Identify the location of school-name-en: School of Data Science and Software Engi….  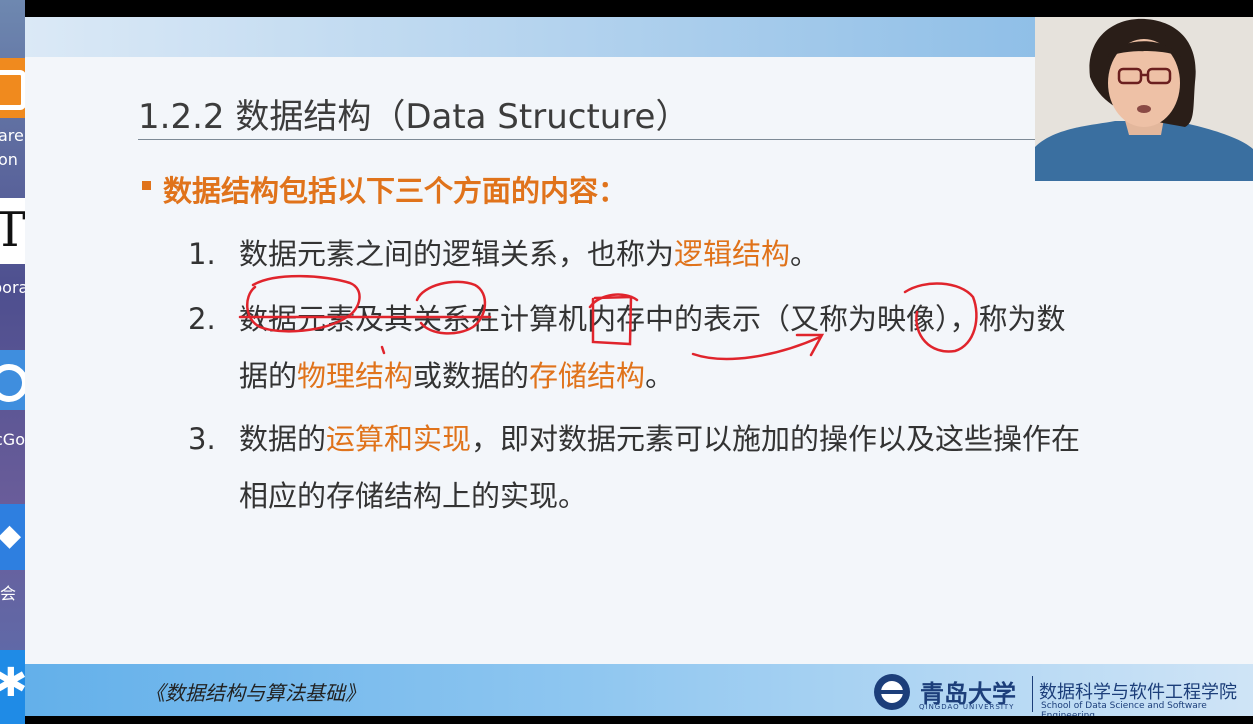
(1124, 708).